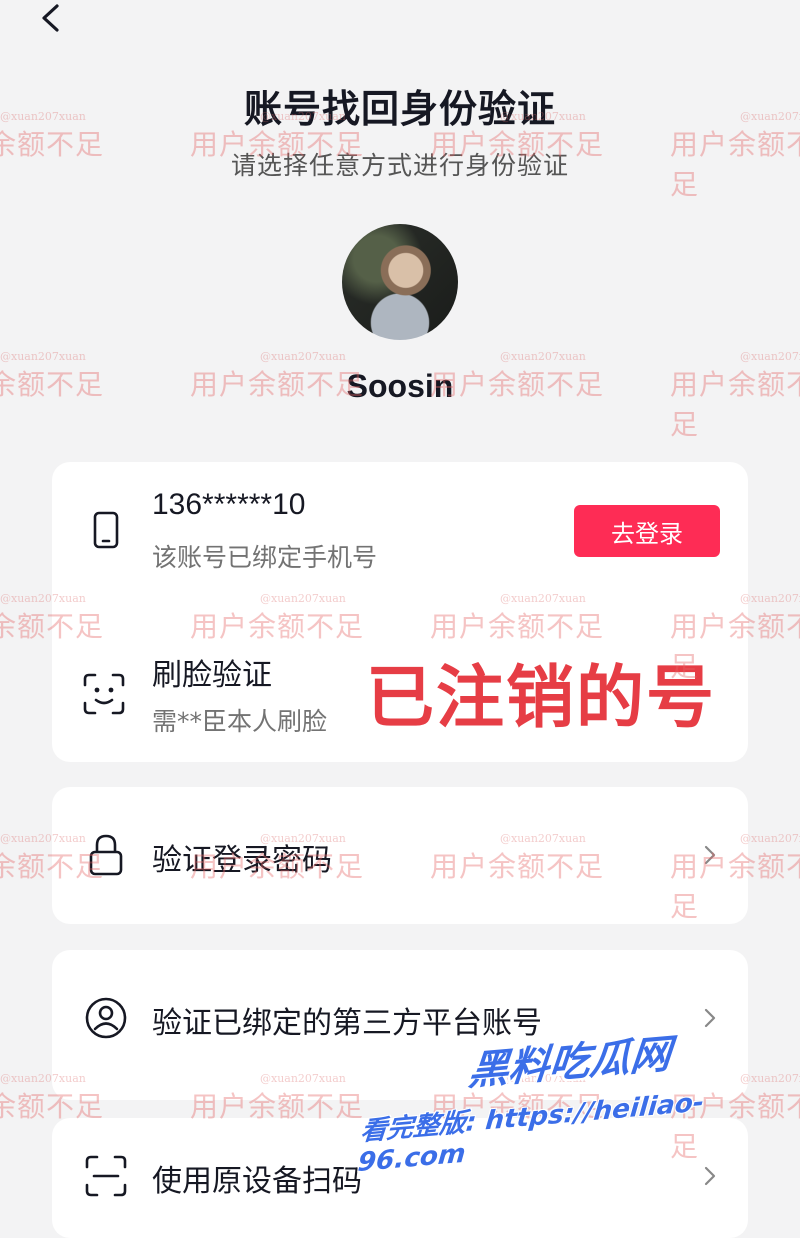  I want to click on back-arrow-icon, so click(50, 18).